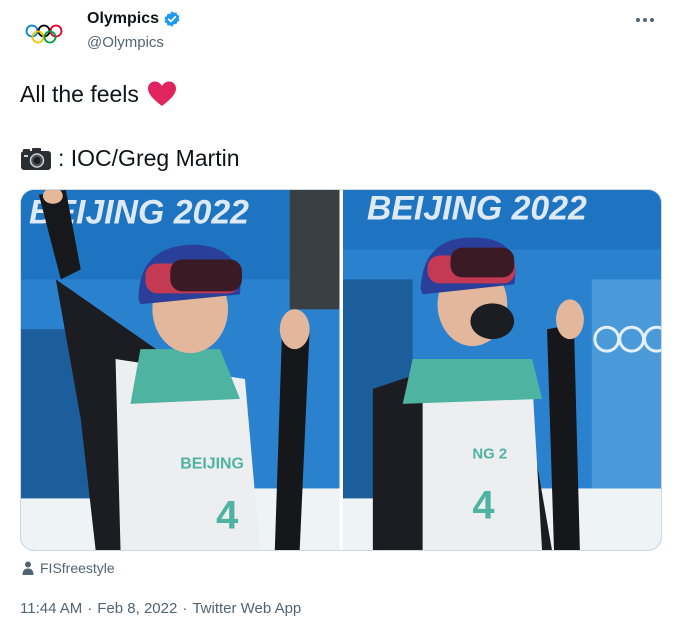 This screenshot has width=678, height=631. I want to click on display-name: Olympics, so click(123, 19).